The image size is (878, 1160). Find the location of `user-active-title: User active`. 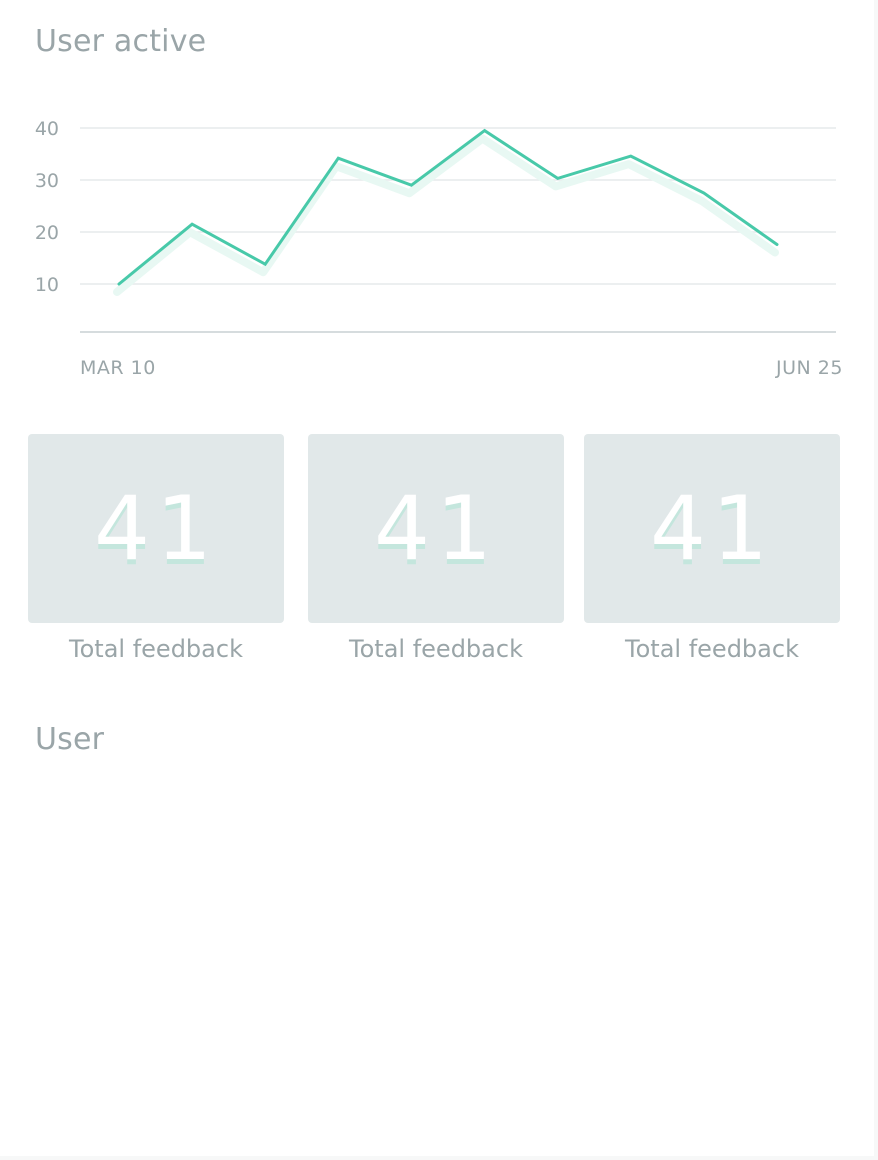

user-active-title: User active is located at coordinates (121, 41).